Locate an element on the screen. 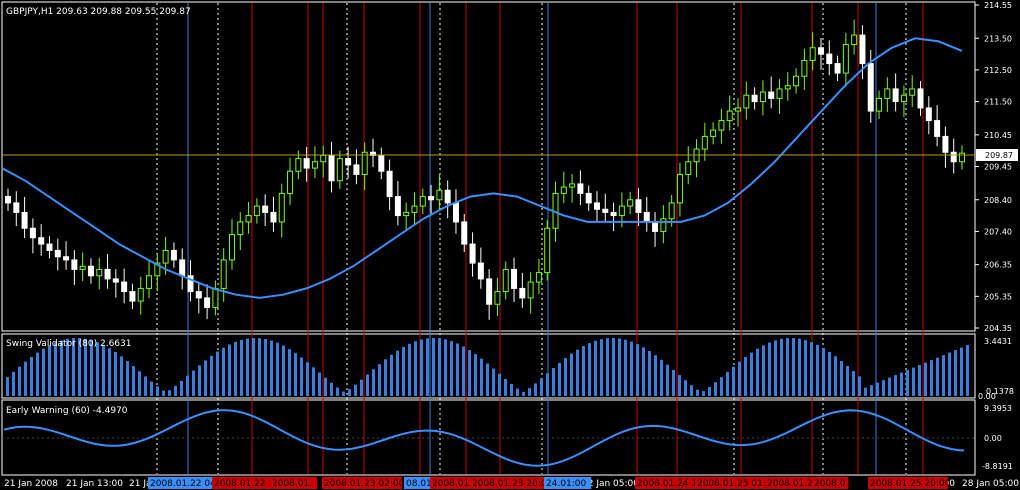 The height and width of the screenshot is (490, 1020). price-tick-label: 207.40 is located at coordinates (998, 231).